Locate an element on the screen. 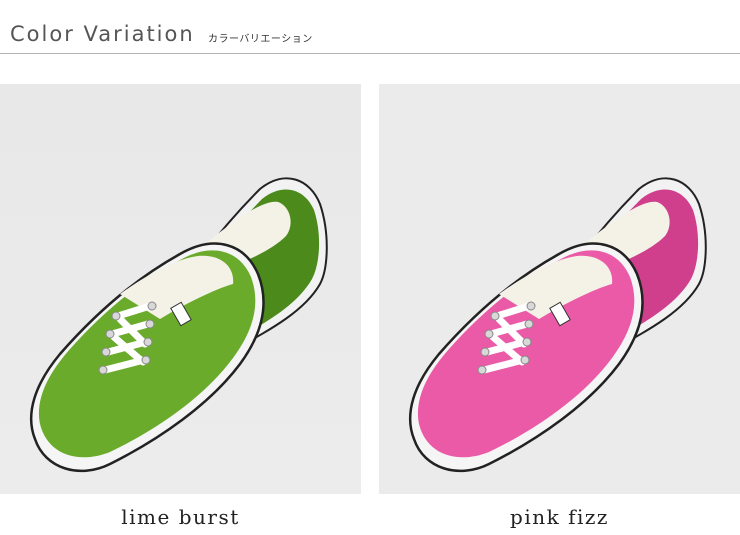 This screenshot has width=740, height=535. header-divider is located at coordinates (370, 53).